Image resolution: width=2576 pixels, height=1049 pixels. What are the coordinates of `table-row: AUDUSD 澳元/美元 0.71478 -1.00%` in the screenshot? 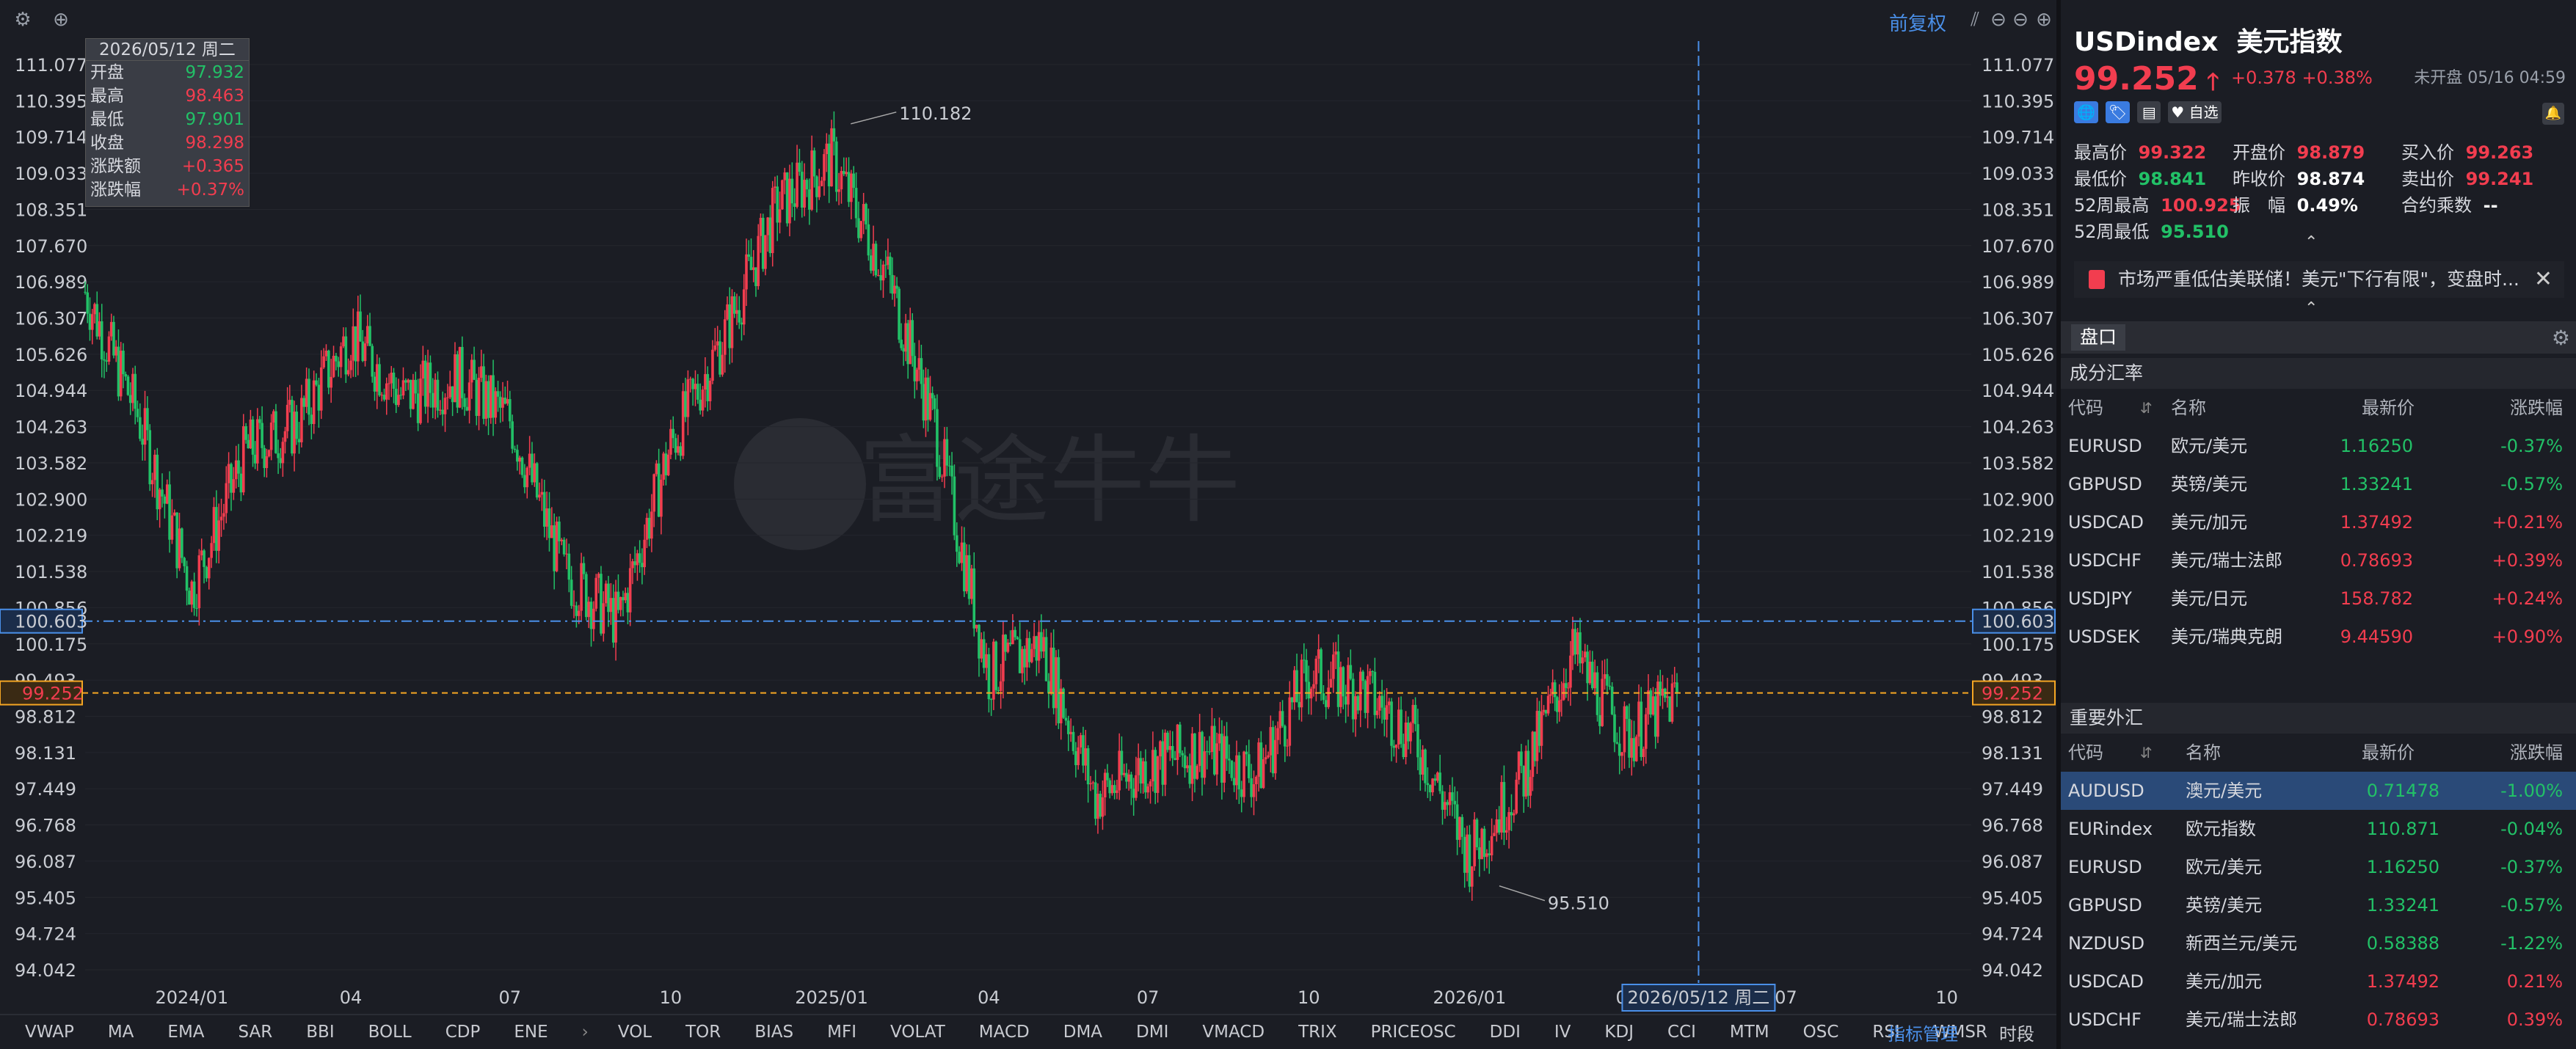 It's located at (2318, 791).